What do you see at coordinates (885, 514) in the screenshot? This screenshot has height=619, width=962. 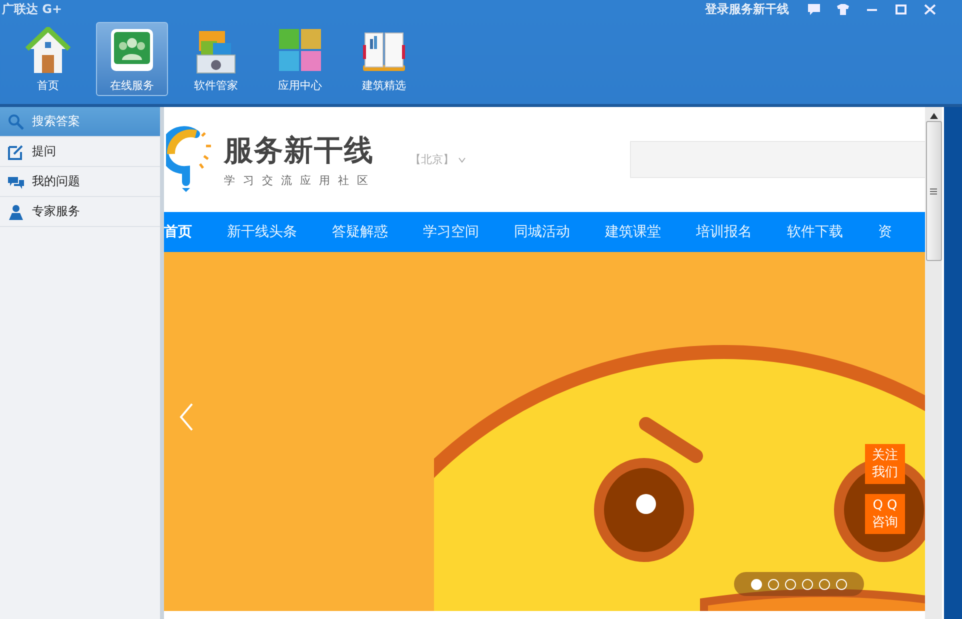 I see `floating-button: Q Q 咨询` at bounding box center [885, 514].